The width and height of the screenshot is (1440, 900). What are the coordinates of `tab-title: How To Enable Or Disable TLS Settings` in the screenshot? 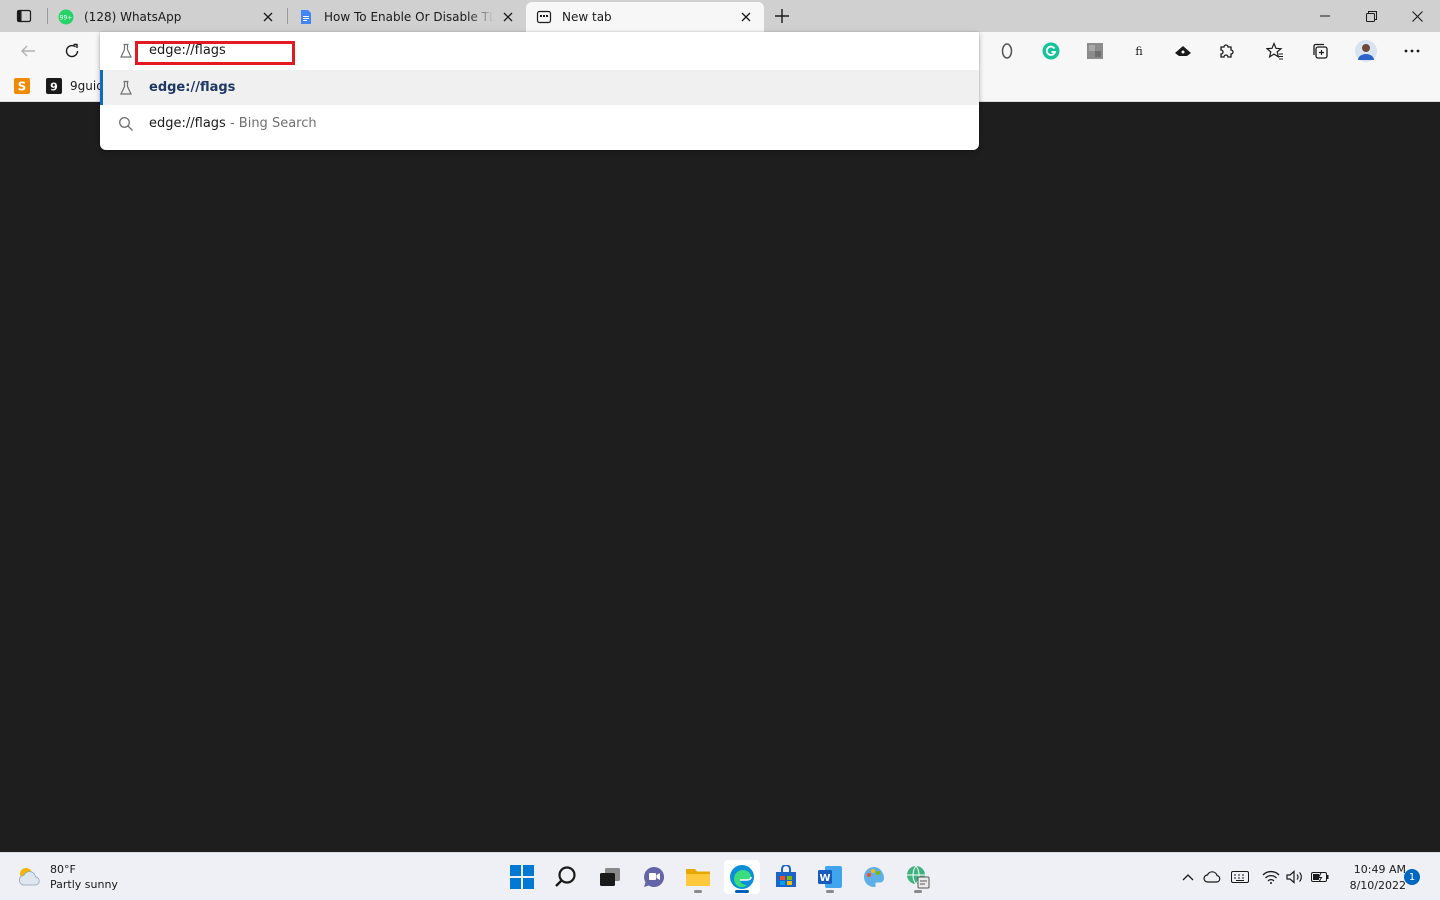 It's located at (409, 17).